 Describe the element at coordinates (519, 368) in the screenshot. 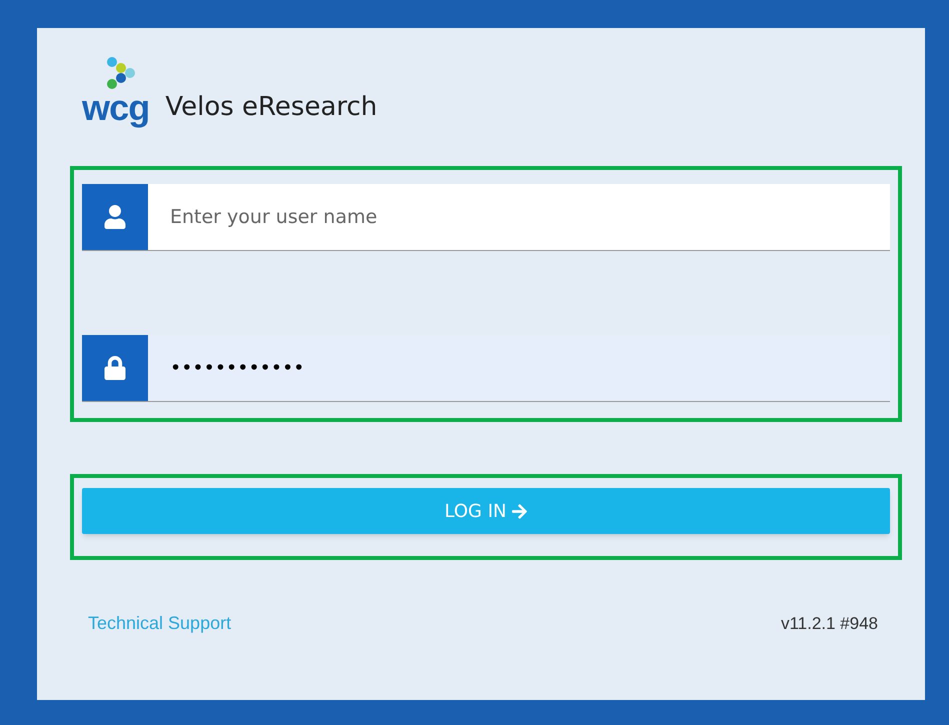

I see `password-field: ••••••••••••` at that location.